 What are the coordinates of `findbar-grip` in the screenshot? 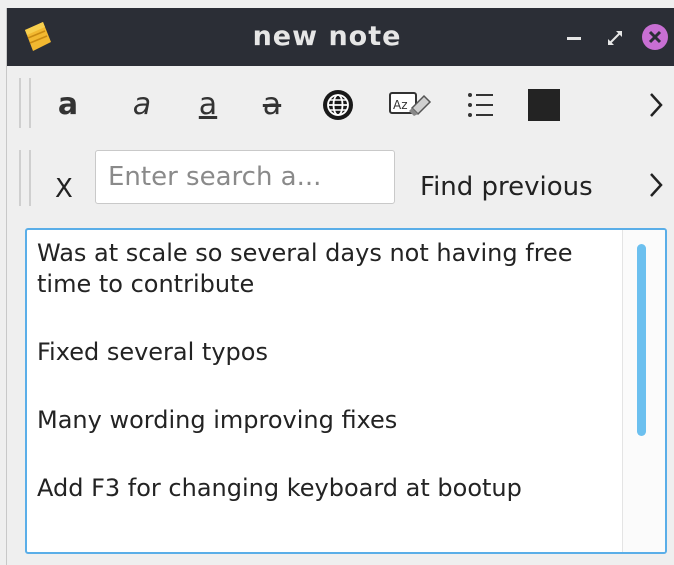 It's located at (25, 178).